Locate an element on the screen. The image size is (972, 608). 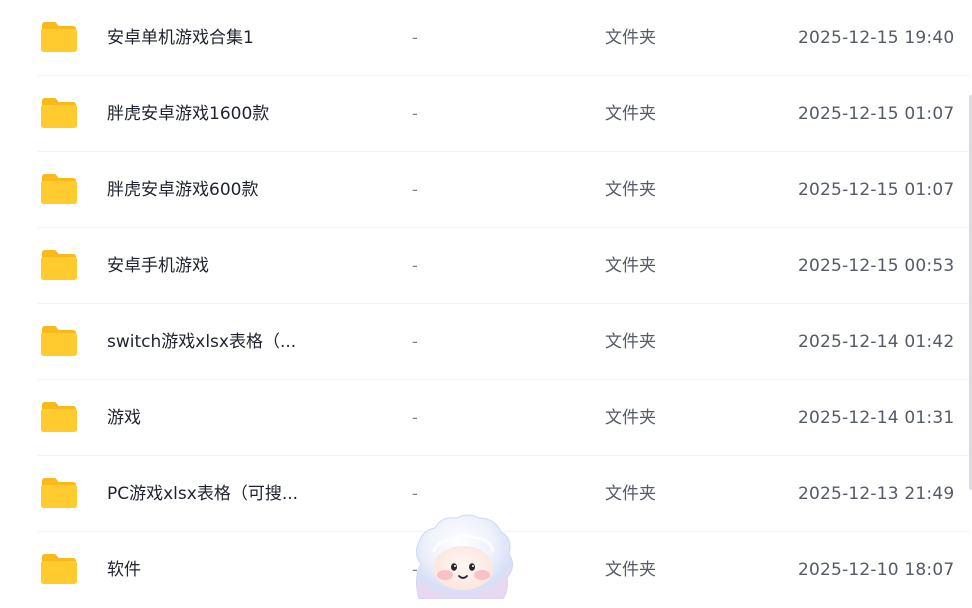
file-modified-time: 2025-12-13 21:49 is located at coordinates (876, 494).